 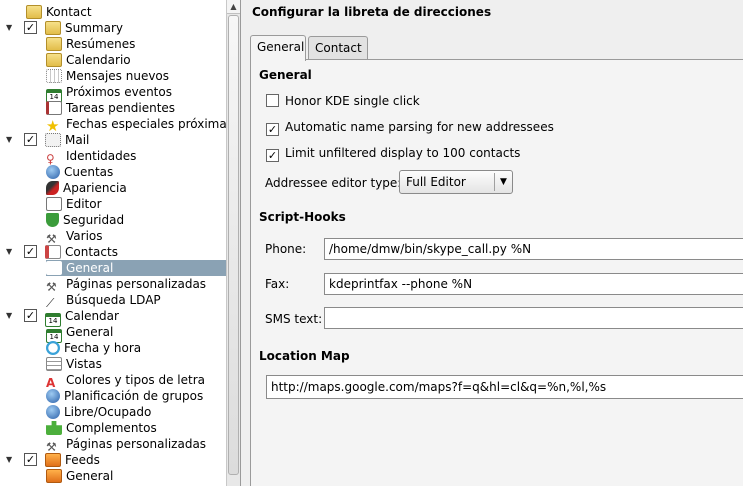 What do you see at coordinates (84, 204) in the screenshot?
I see `tree-item-label: Editor` at bounding box center [84, 204].